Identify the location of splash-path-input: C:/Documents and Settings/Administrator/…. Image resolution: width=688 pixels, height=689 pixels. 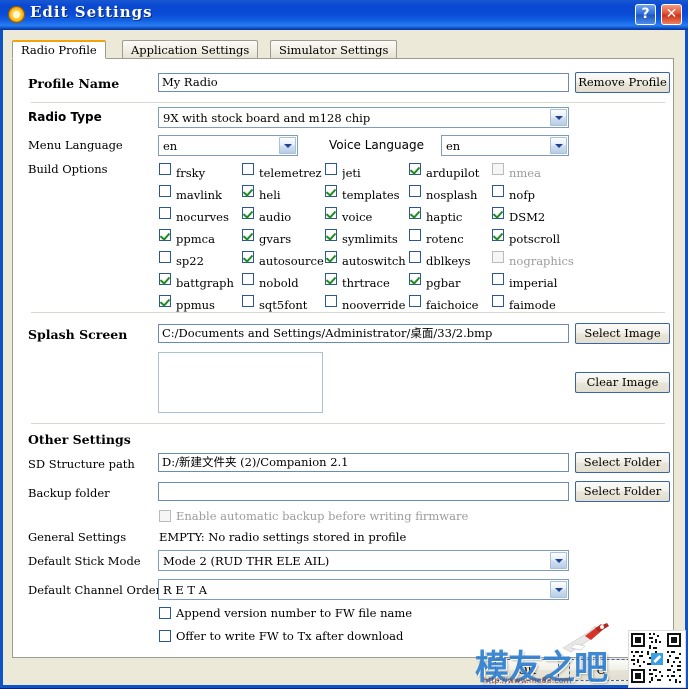
(363, 333).